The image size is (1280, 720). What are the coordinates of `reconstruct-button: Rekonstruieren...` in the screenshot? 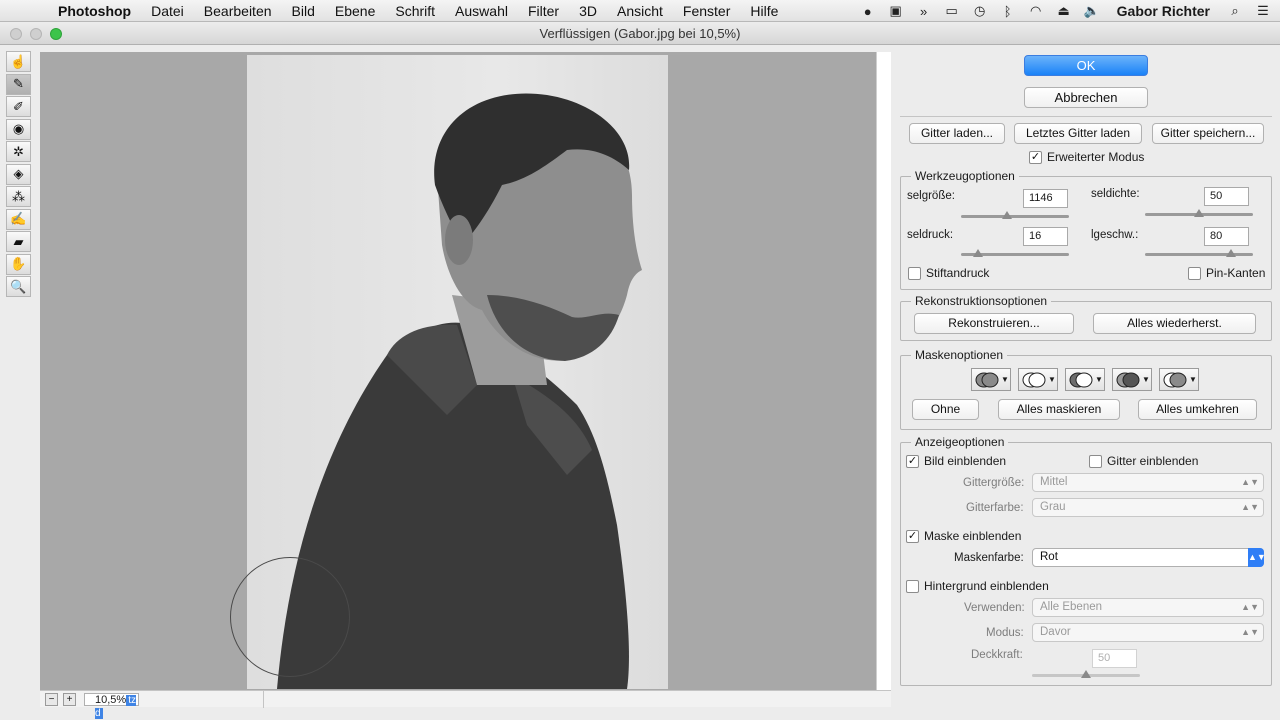 It's located at (994, 323).